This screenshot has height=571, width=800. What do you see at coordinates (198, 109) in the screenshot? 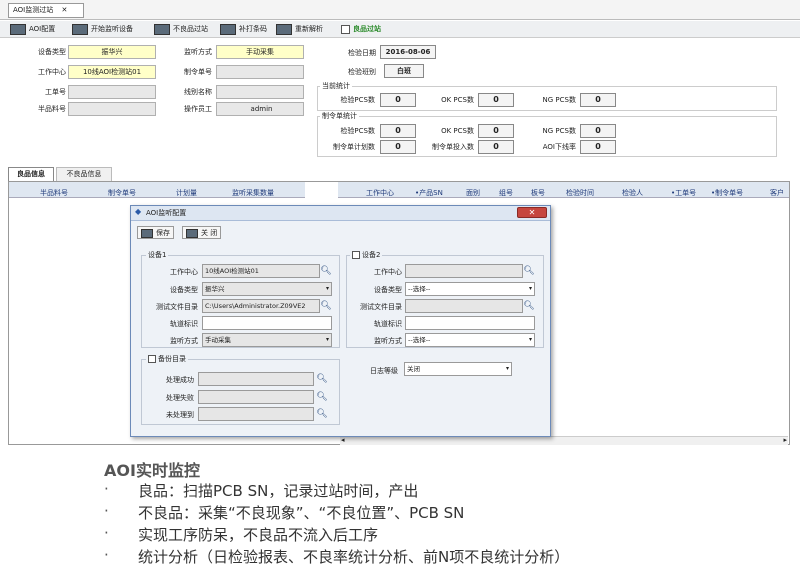
I see `operator-label: 操作员工` at bounding box center [198, 109].